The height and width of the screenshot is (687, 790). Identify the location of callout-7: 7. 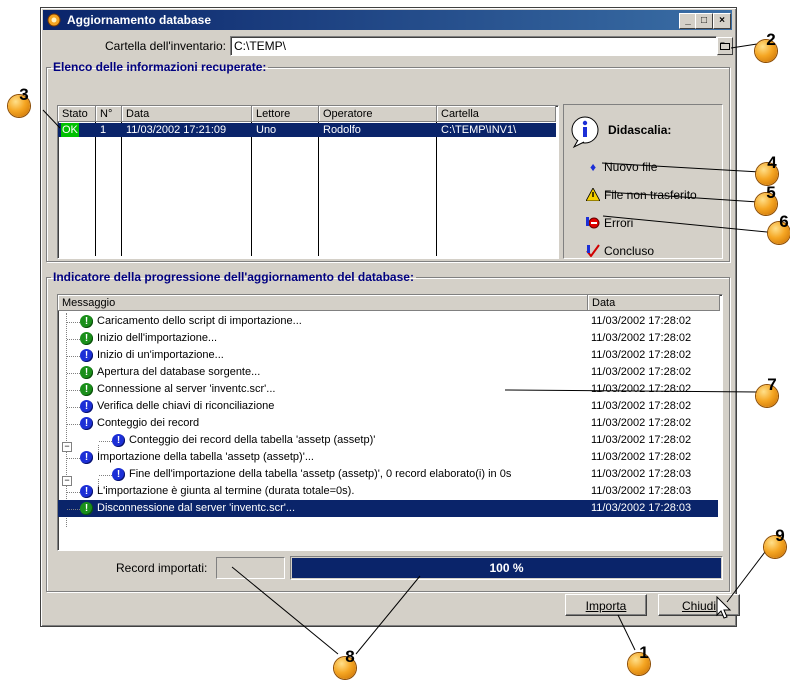
(767, 391).